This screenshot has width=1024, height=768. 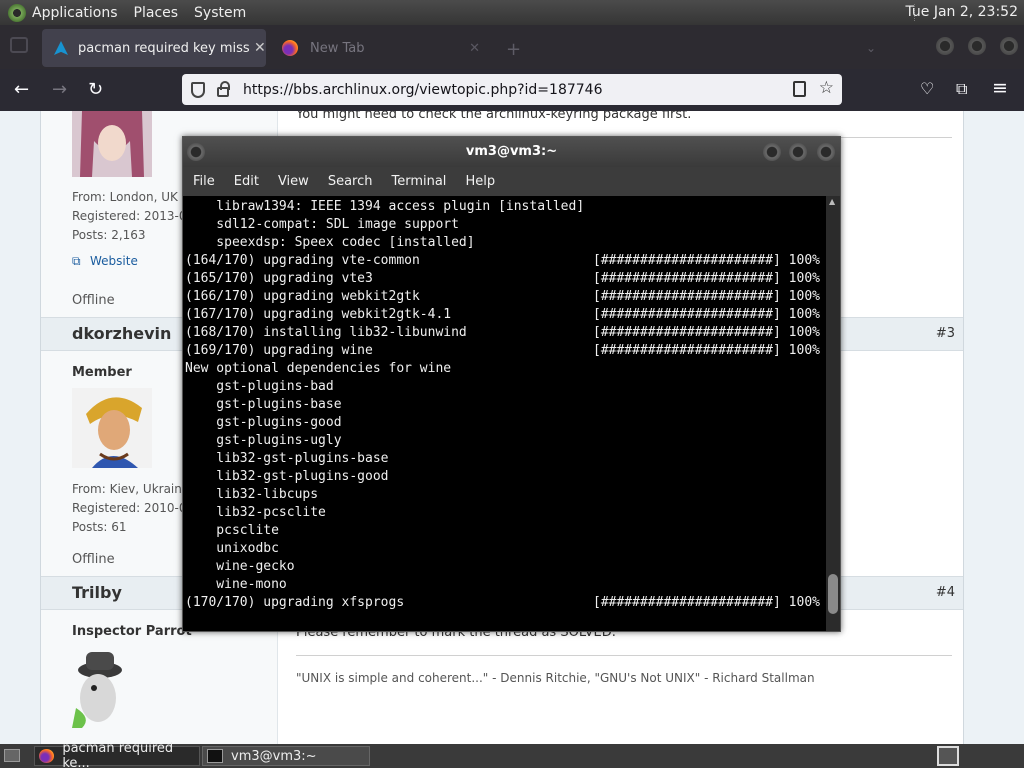 What do you see at coordinates (19, 45) in the screenshot?
I see `sidebar-toggle-icon` at bounding box center [19, 45].